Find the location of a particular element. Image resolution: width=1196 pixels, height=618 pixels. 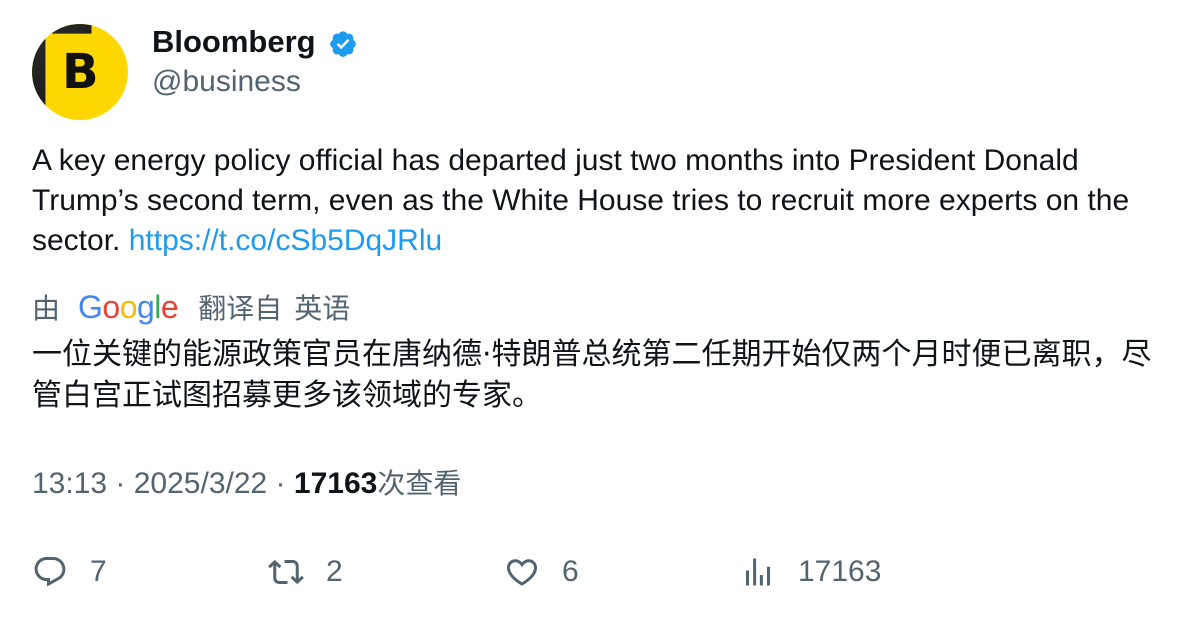

verified-badge-icon is located at coordinates (343, 44).